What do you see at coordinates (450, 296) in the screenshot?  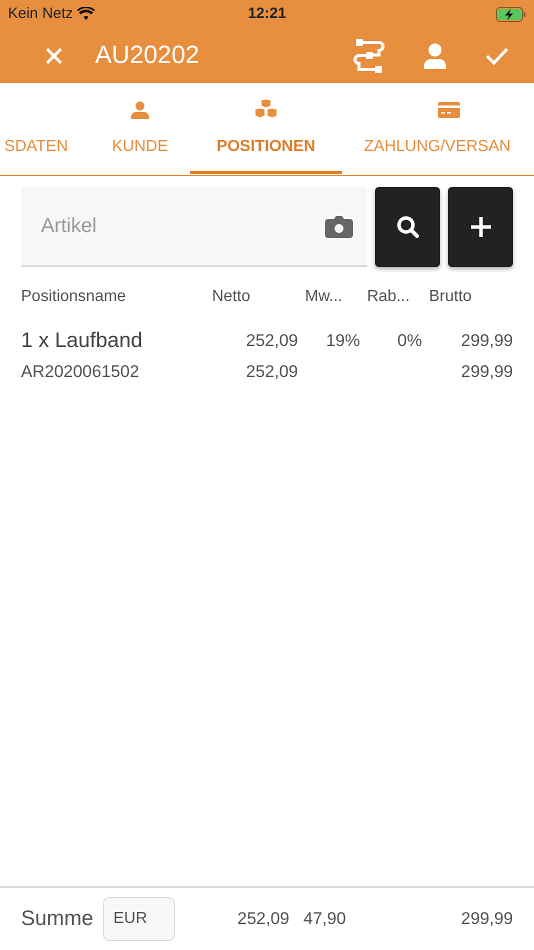 I see `column-header: Brutto` at bounding box center [450, 296].